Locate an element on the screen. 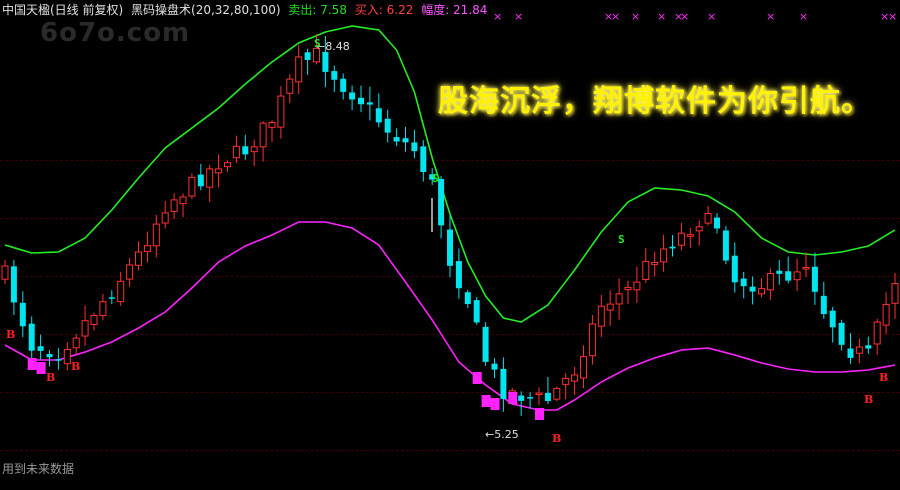  range-label: 幅度: 21.84 is located at coordinates (454, 10).